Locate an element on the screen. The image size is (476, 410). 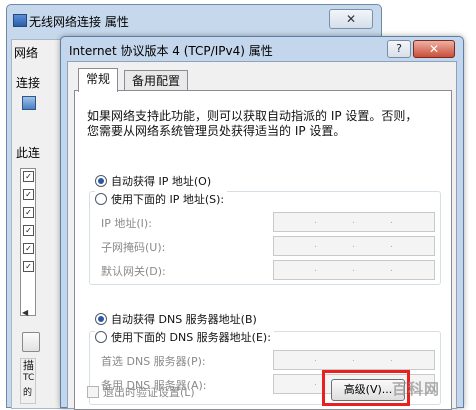
adapter-icon is located at coordinates (29, 103).